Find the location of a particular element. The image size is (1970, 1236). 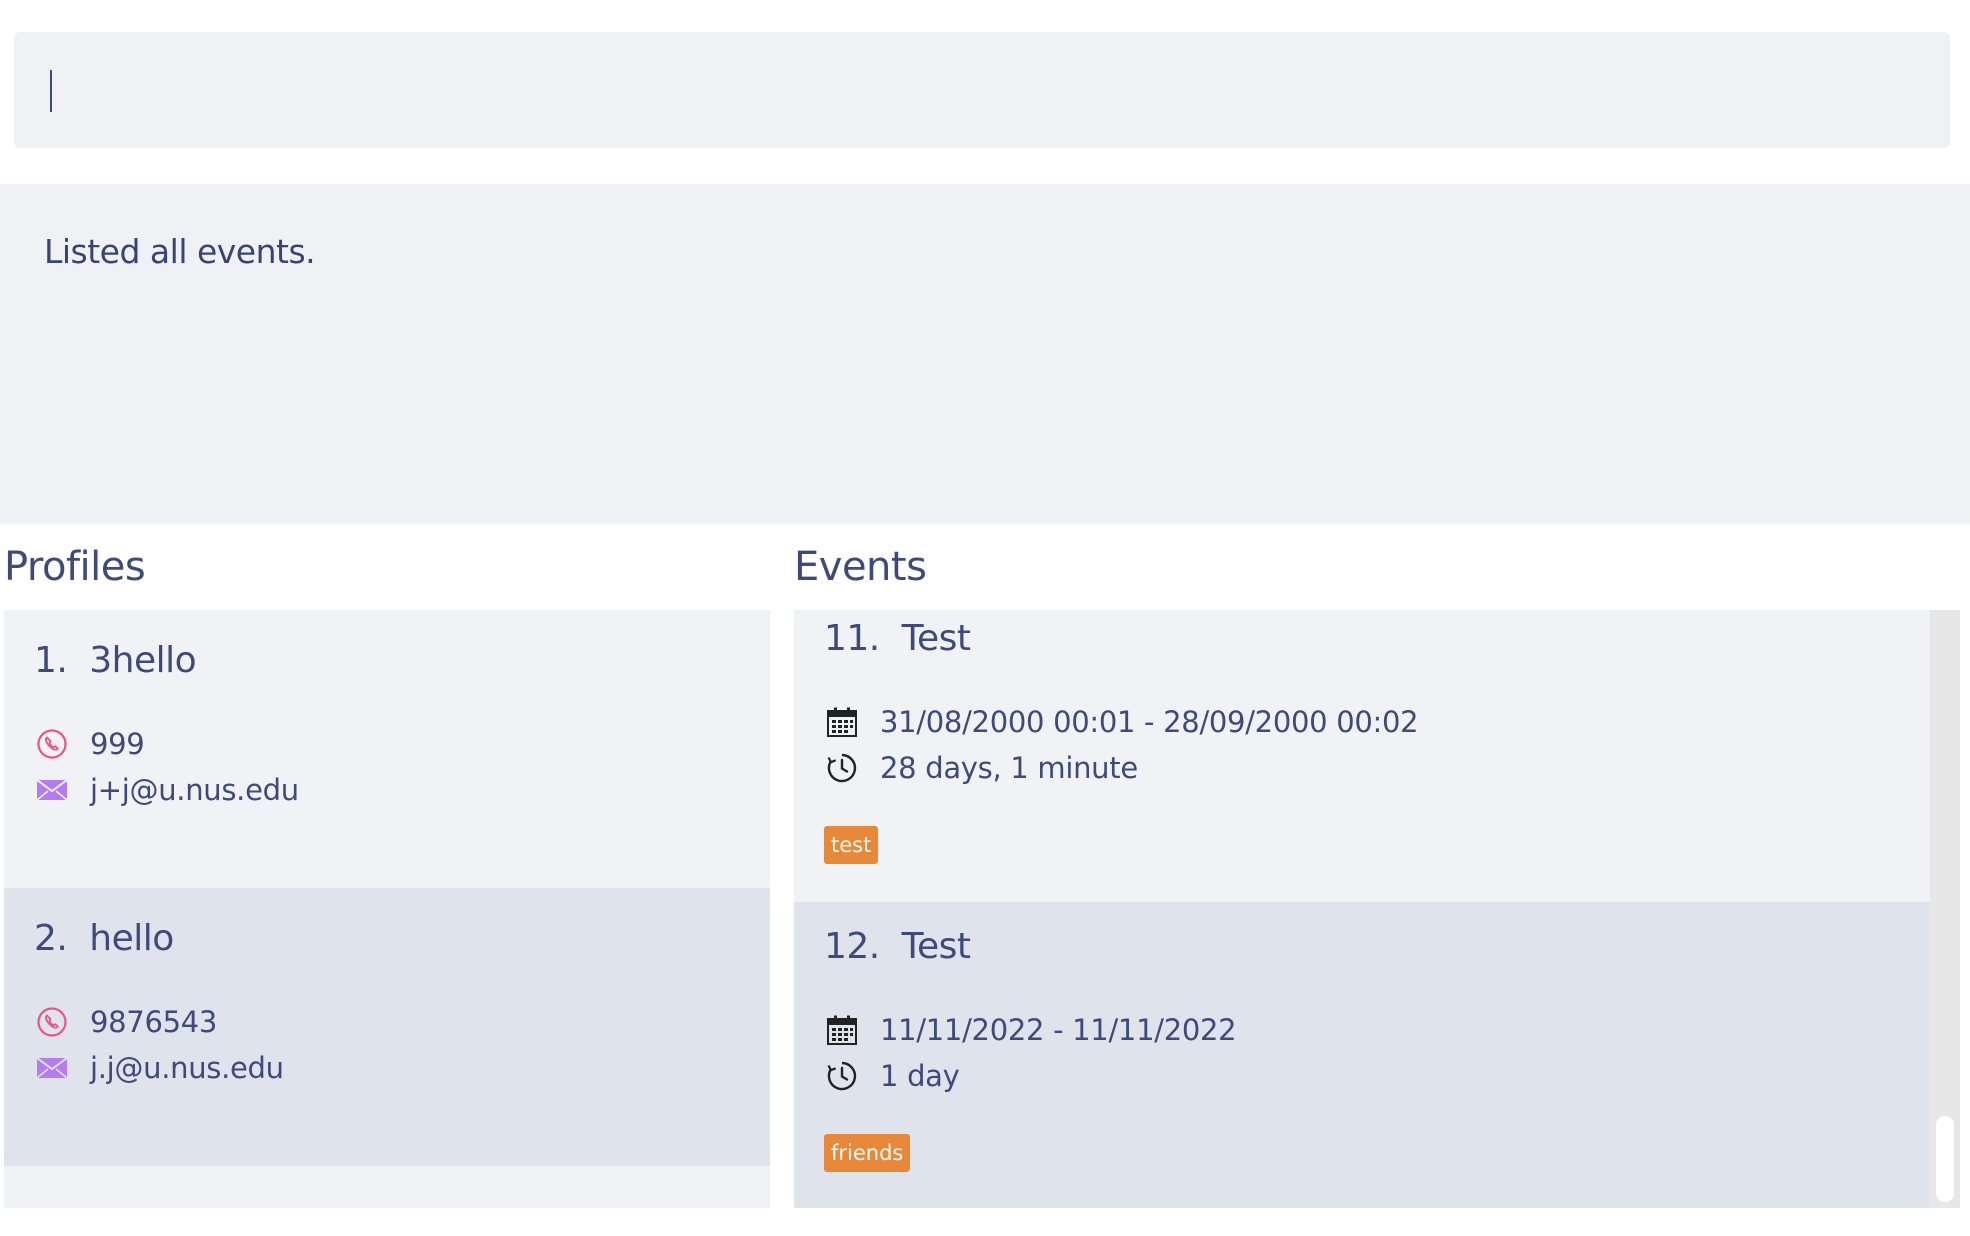

profile-email: j+j@u.nus.edu is located at coordinates (194, 790).